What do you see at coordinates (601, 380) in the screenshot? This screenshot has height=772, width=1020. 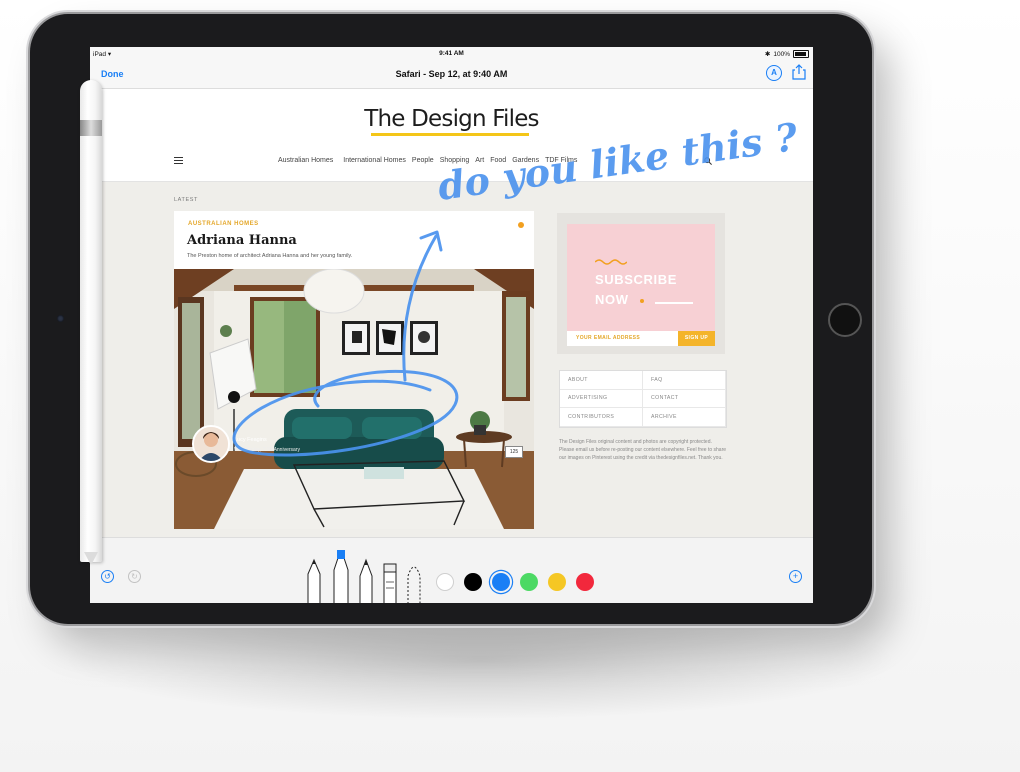 I see `link-about: ABOUT` at bounding box center [601, 380].